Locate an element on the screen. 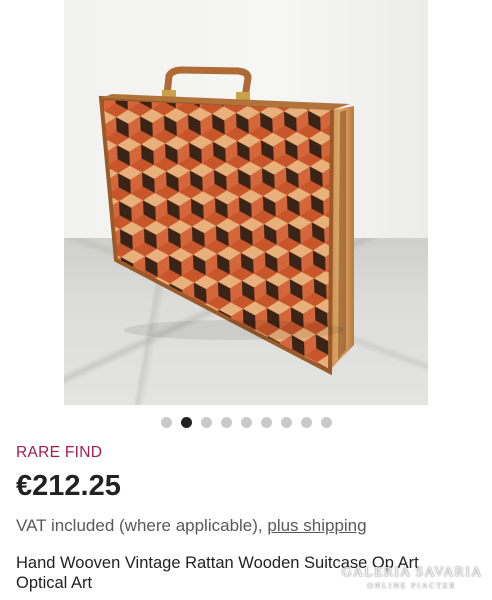  watermark-line2: ONLINE PIACTER is located at coordinates (412, 585).